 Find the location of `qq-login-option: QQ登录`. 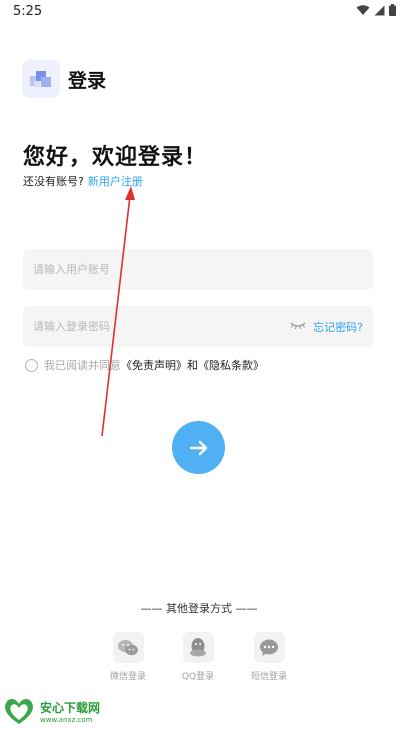

qq-login-option: QQ登录 is located at coordinates (198, 657).